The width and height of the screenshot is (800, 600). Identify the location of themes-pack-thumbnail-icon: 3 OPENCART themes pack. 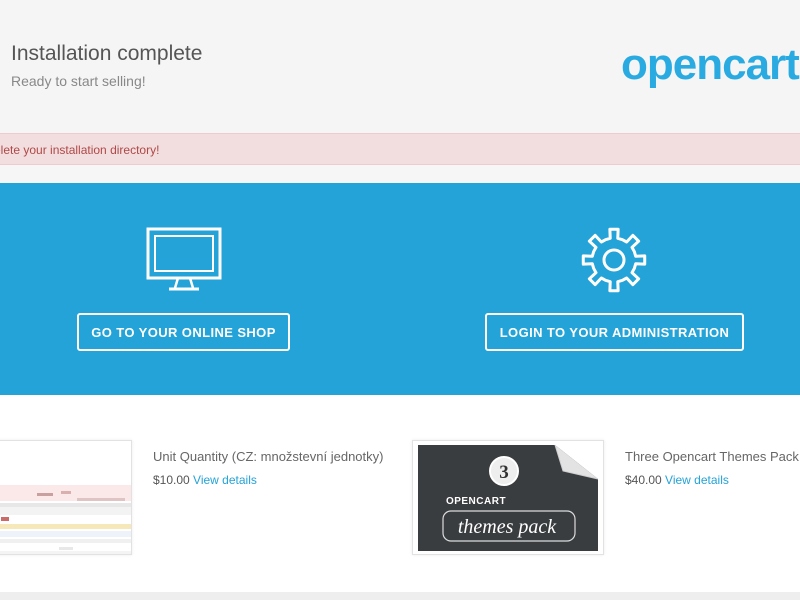
(508, 497).